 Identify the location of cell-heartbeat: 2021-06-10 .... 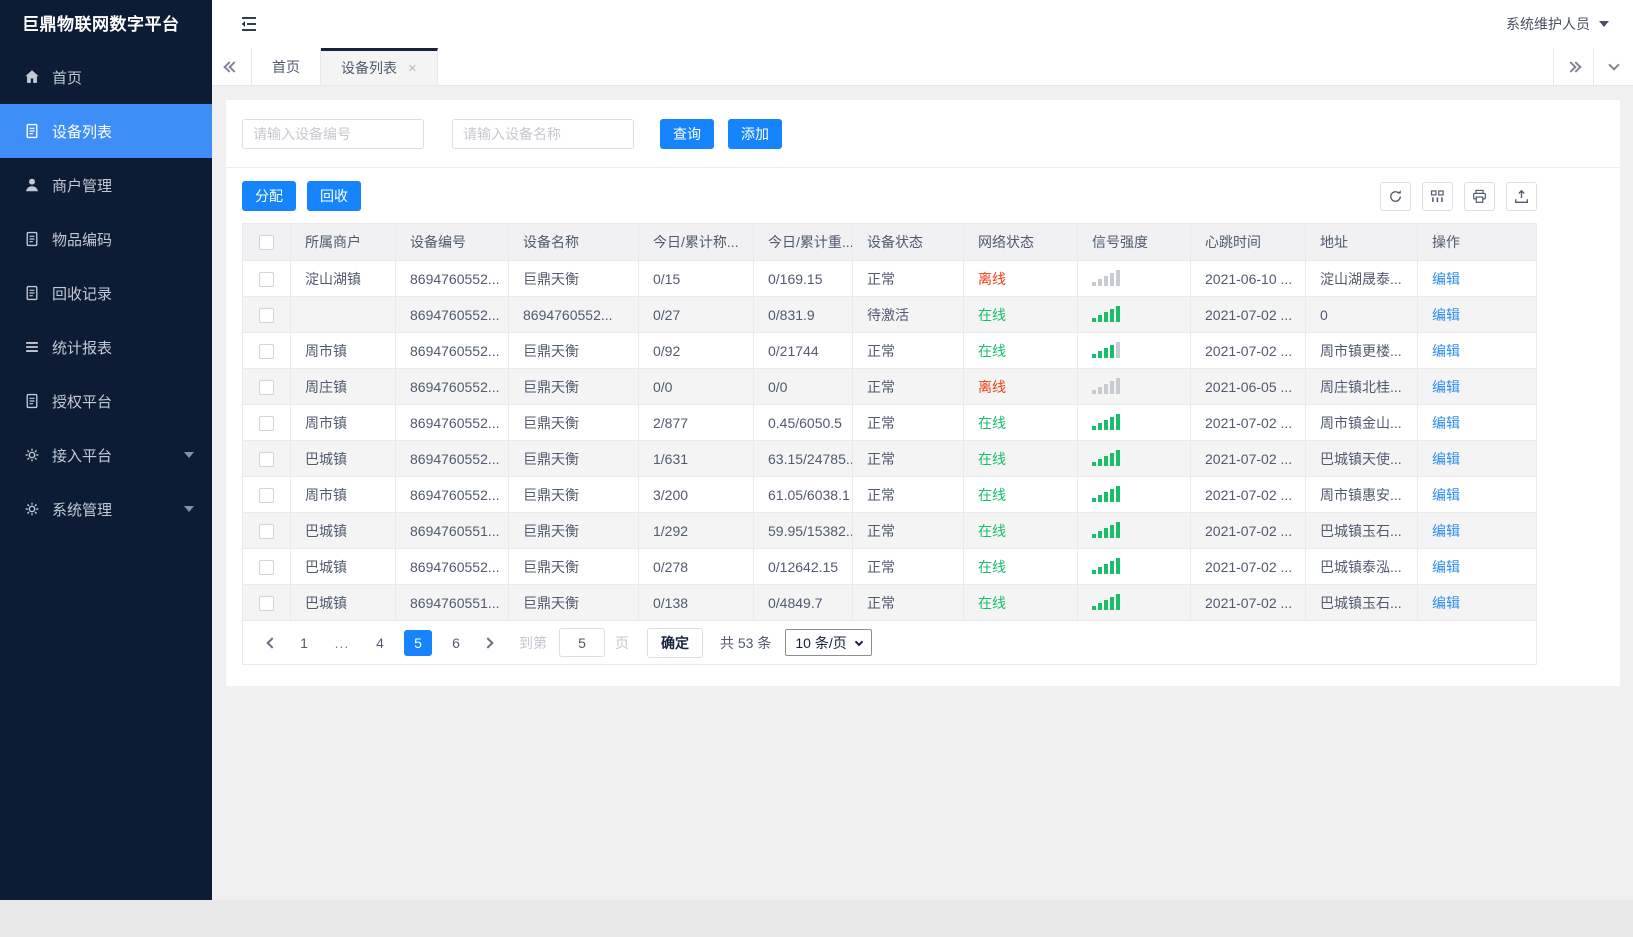
(1248, 278).